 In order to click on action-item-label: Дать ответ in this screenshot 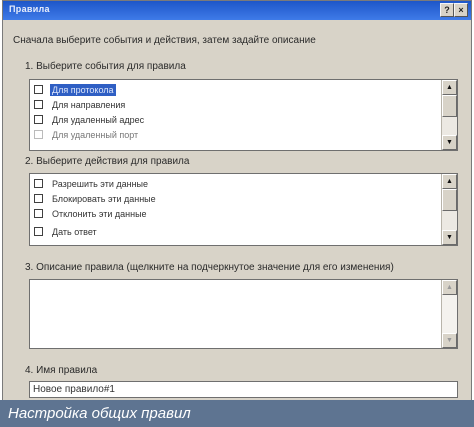, I will do `click(74, 232)`.